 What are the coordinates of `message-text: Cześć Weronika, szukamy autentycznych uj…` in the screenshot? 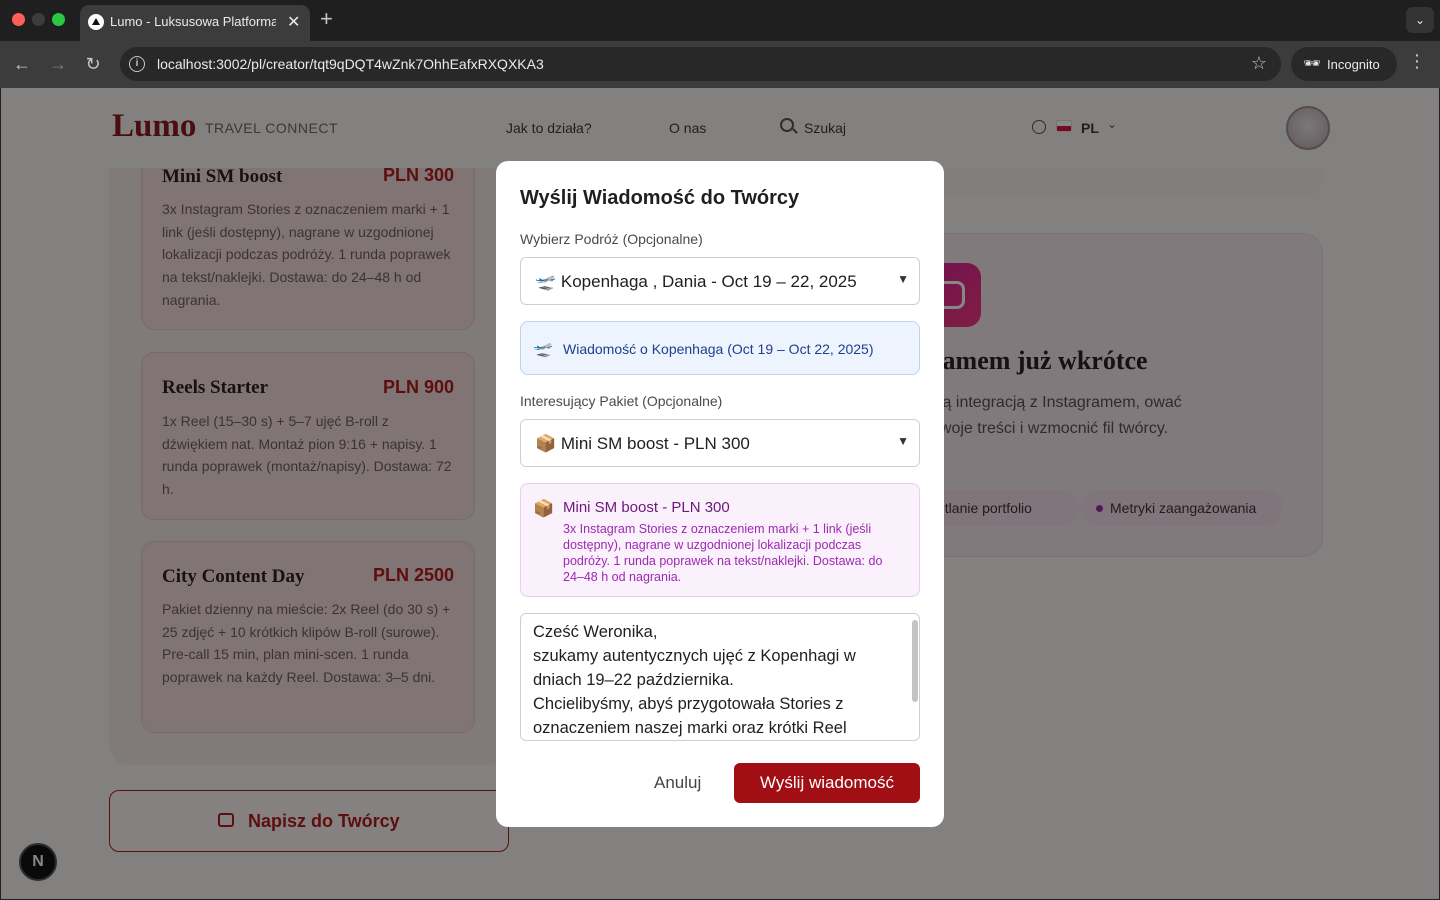 It's located at (718, 680).